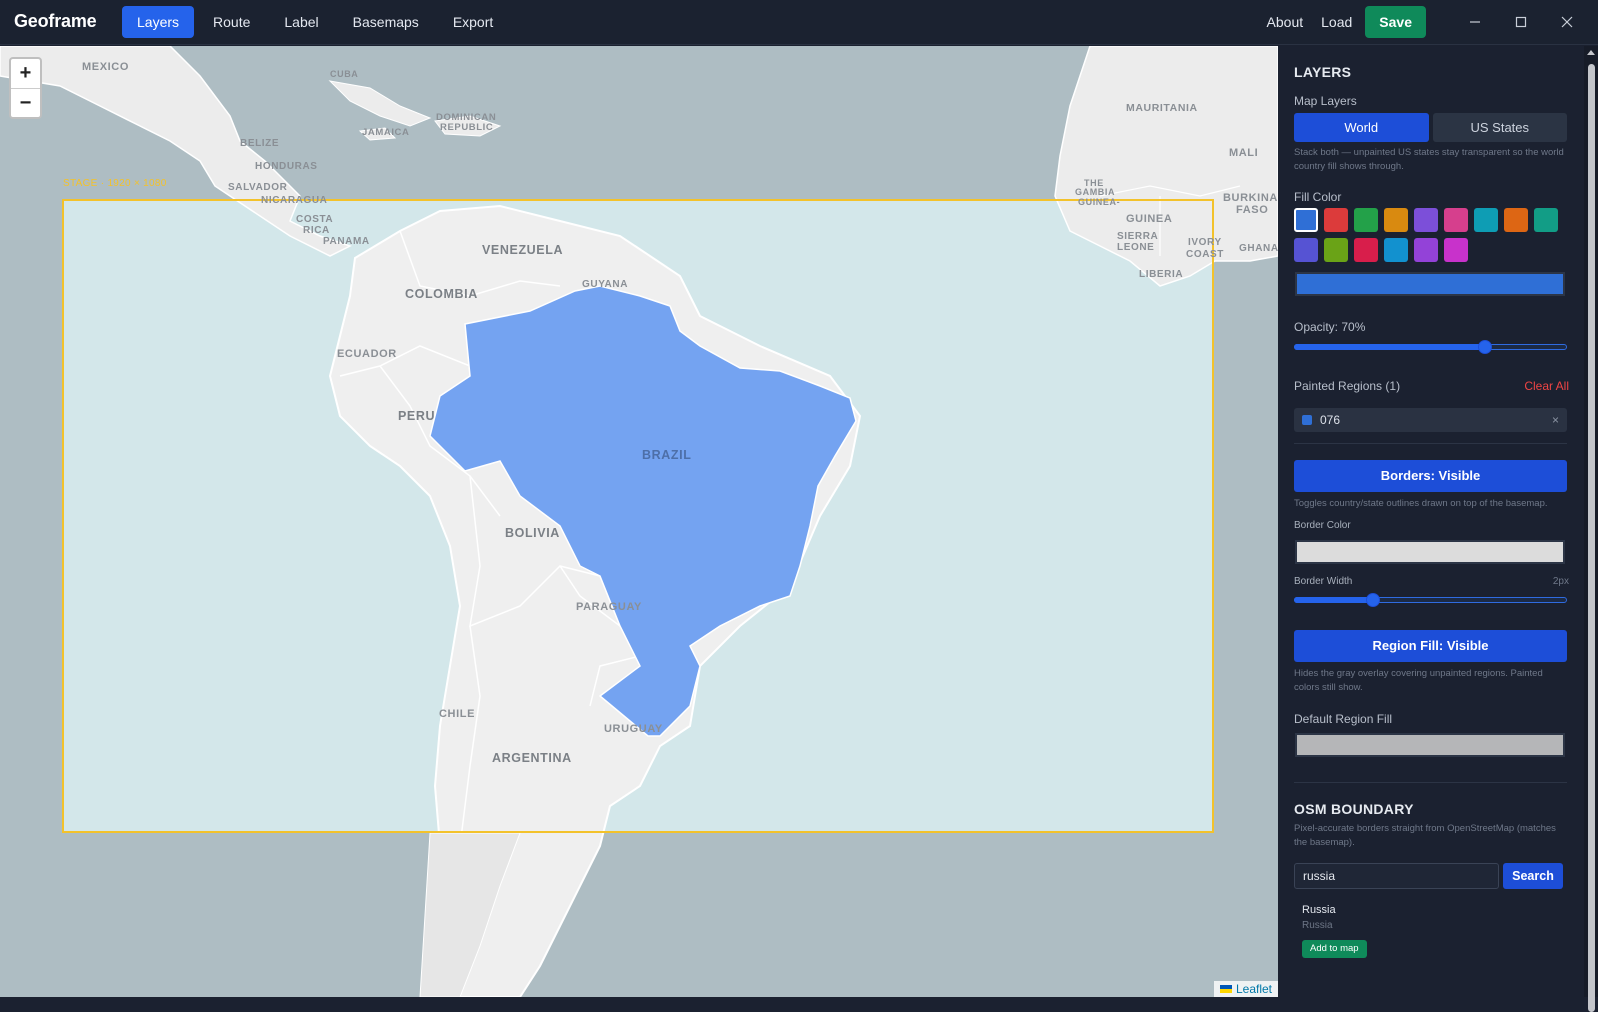  What do you see at coordinates (1395, 22) in the screenshot?
I see `save-button: Save` at bounding box center [1395, 22].